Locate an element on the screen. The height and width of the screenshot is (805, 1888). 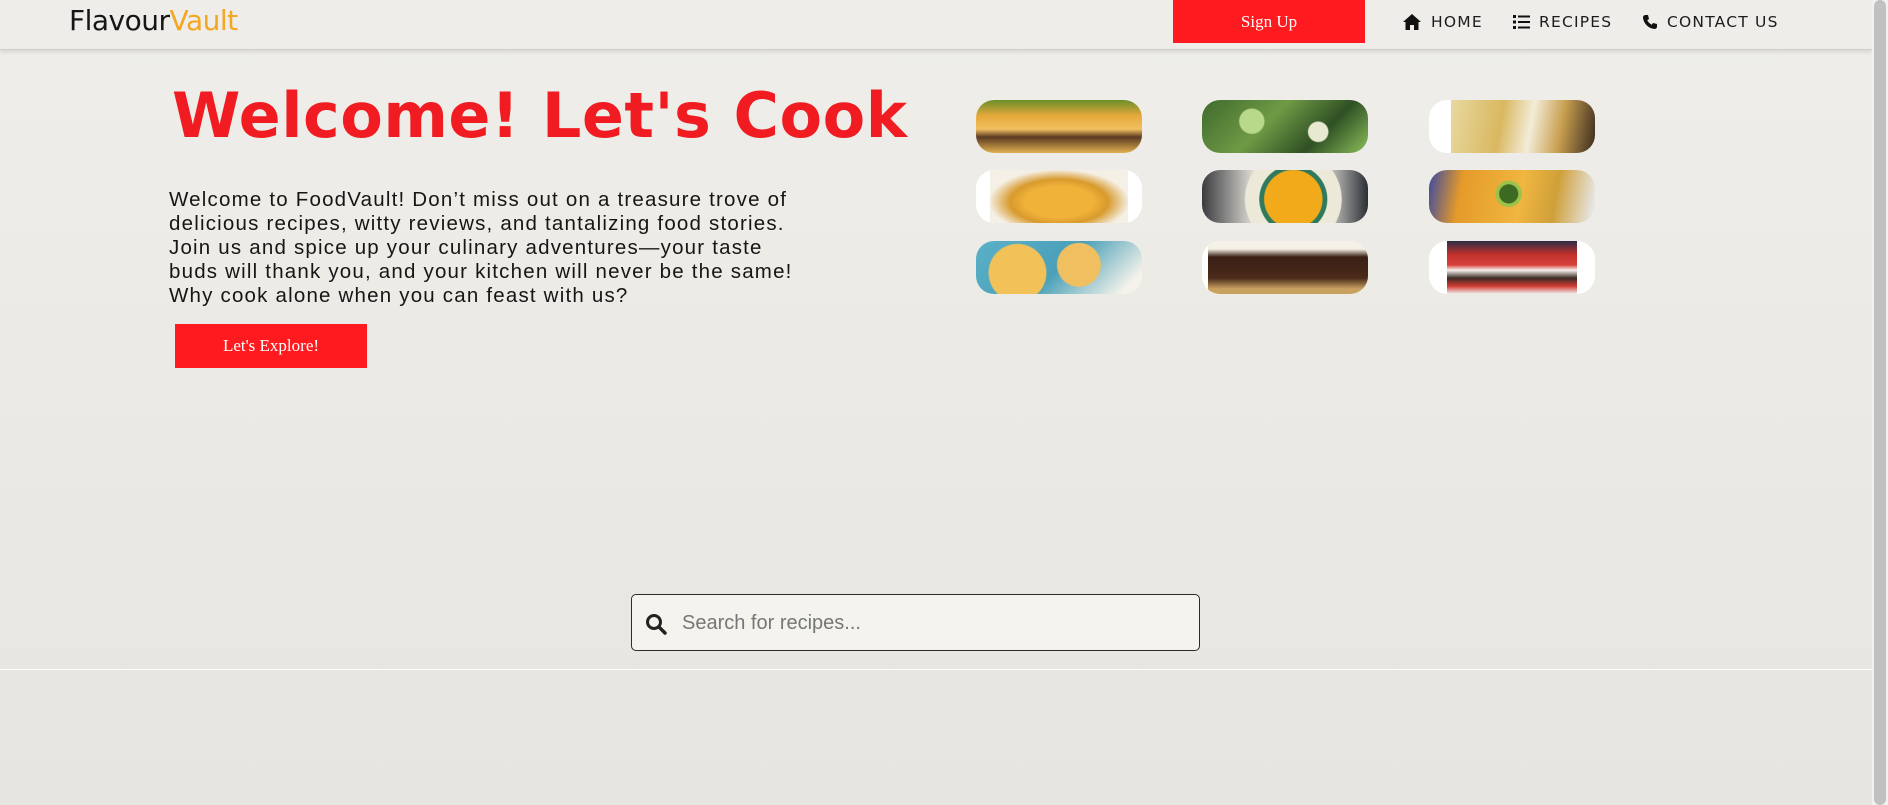
hero-title: Welcome! Let's Cook is located at coordinates (540, 115).